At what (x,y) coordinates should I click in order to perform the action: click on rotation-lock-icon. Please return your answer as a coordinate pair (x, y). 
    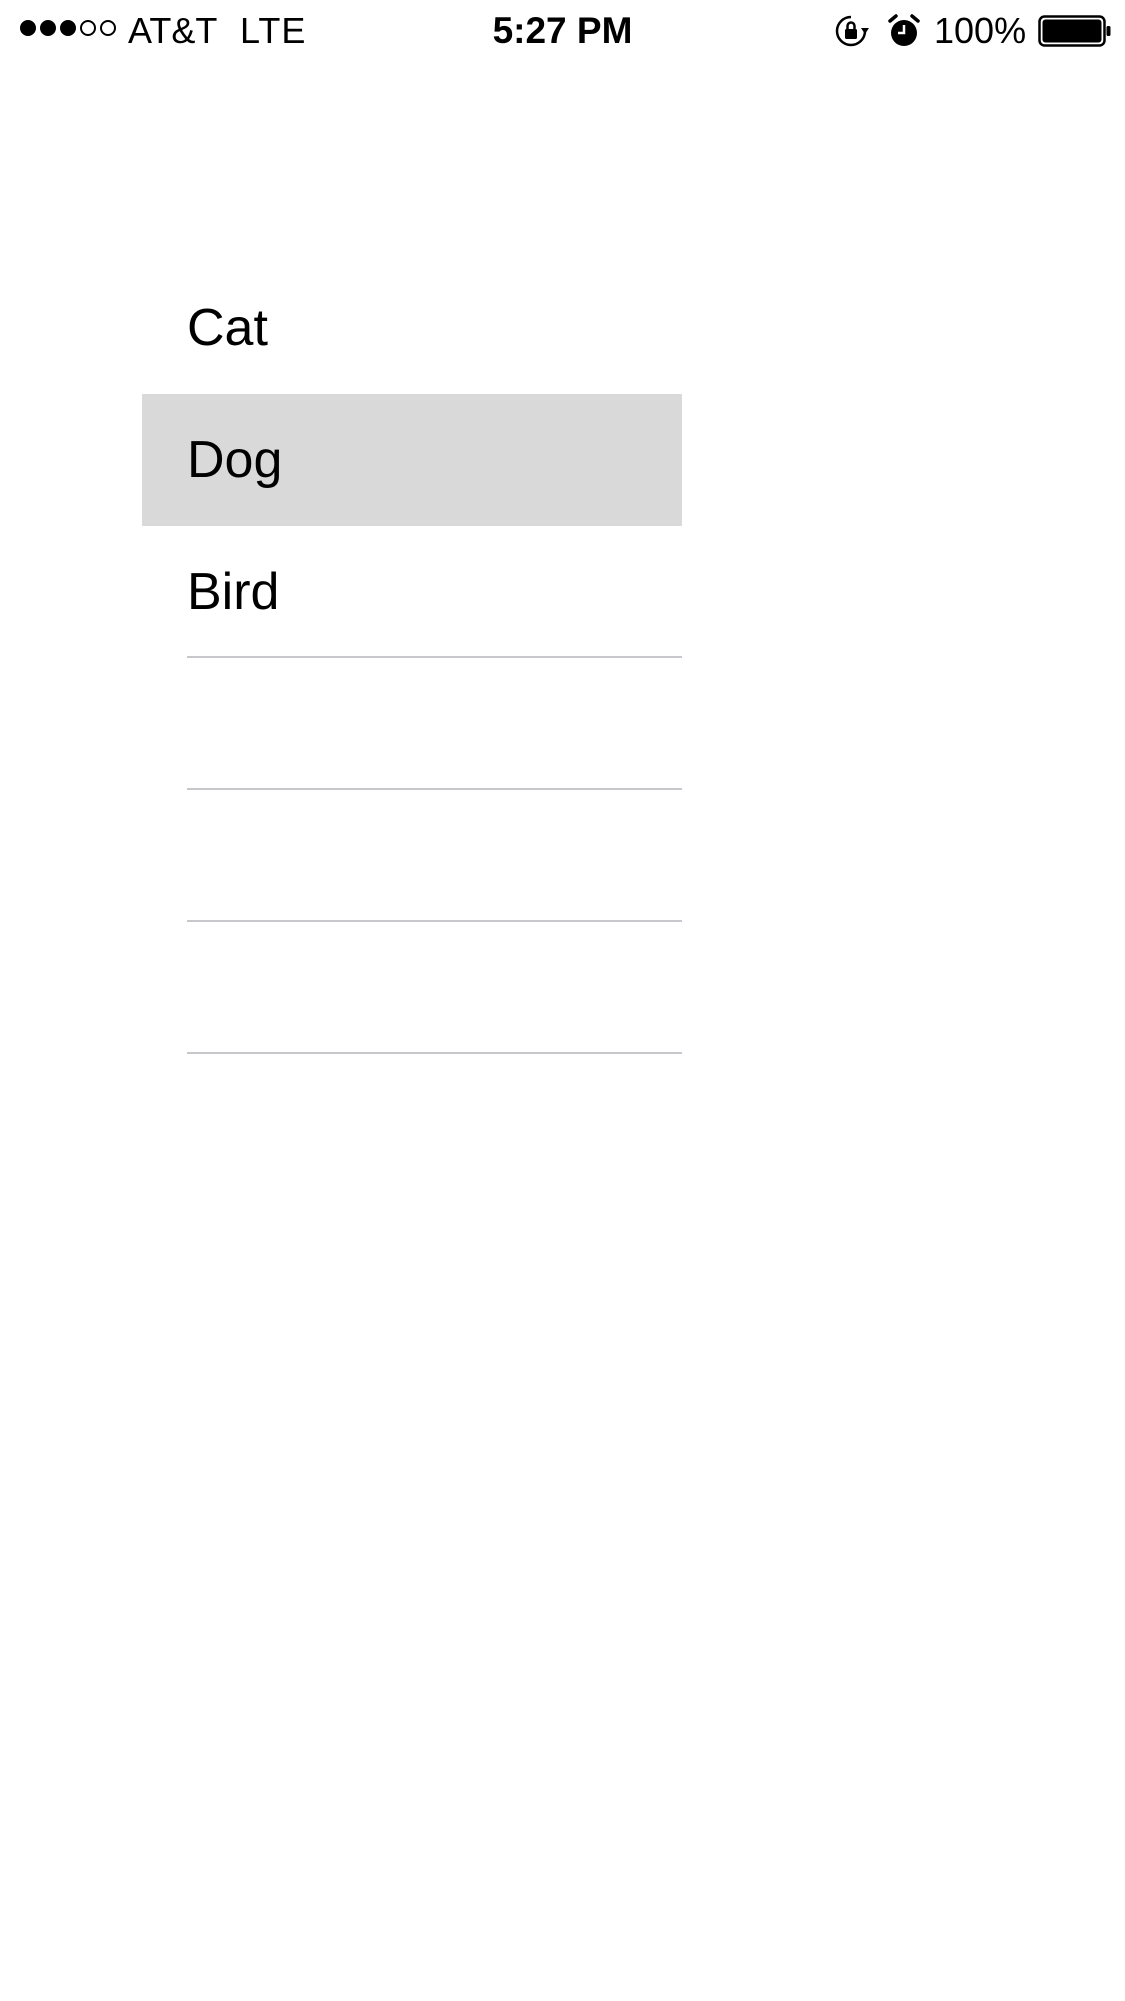
    Looking at the image, I should click on (852, 31).